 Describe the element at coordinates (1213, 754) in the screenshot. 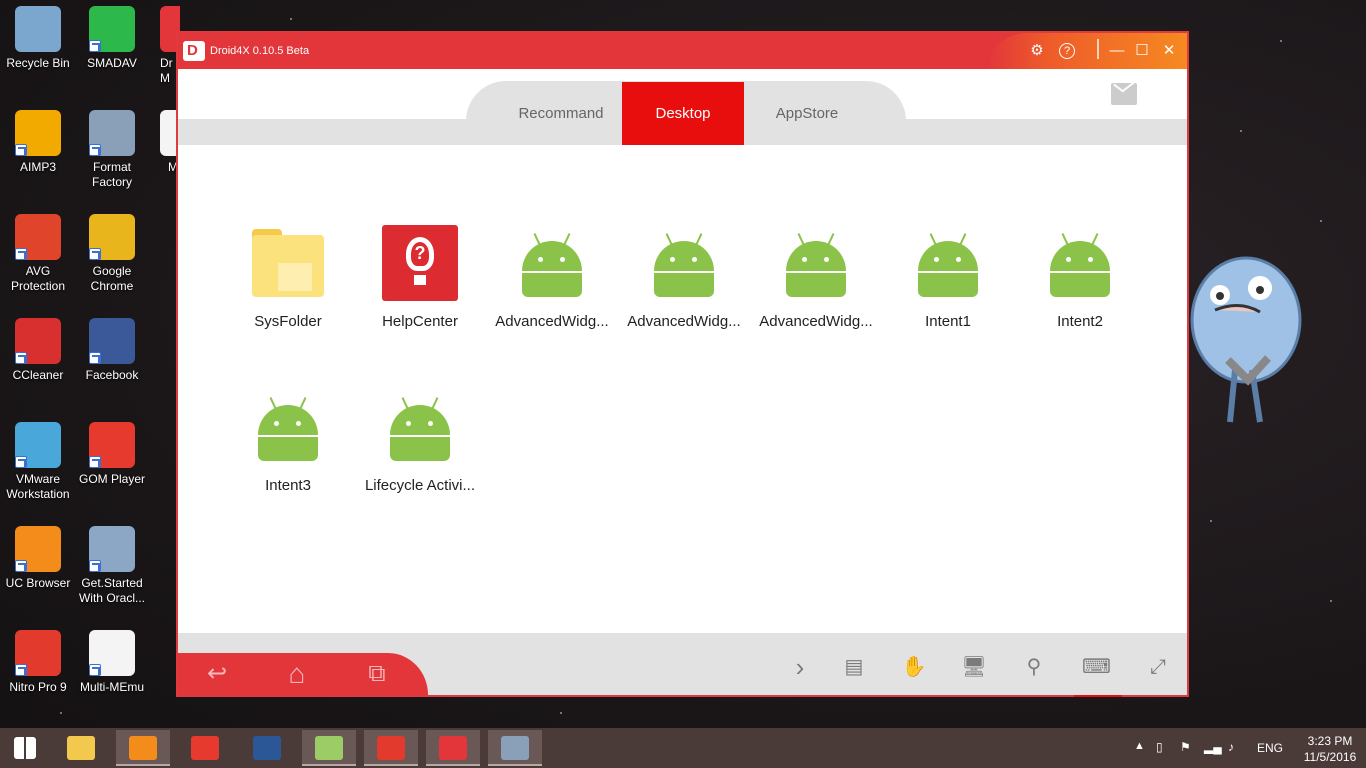

I see `tray-signal-icon: ▂▄` at that location.